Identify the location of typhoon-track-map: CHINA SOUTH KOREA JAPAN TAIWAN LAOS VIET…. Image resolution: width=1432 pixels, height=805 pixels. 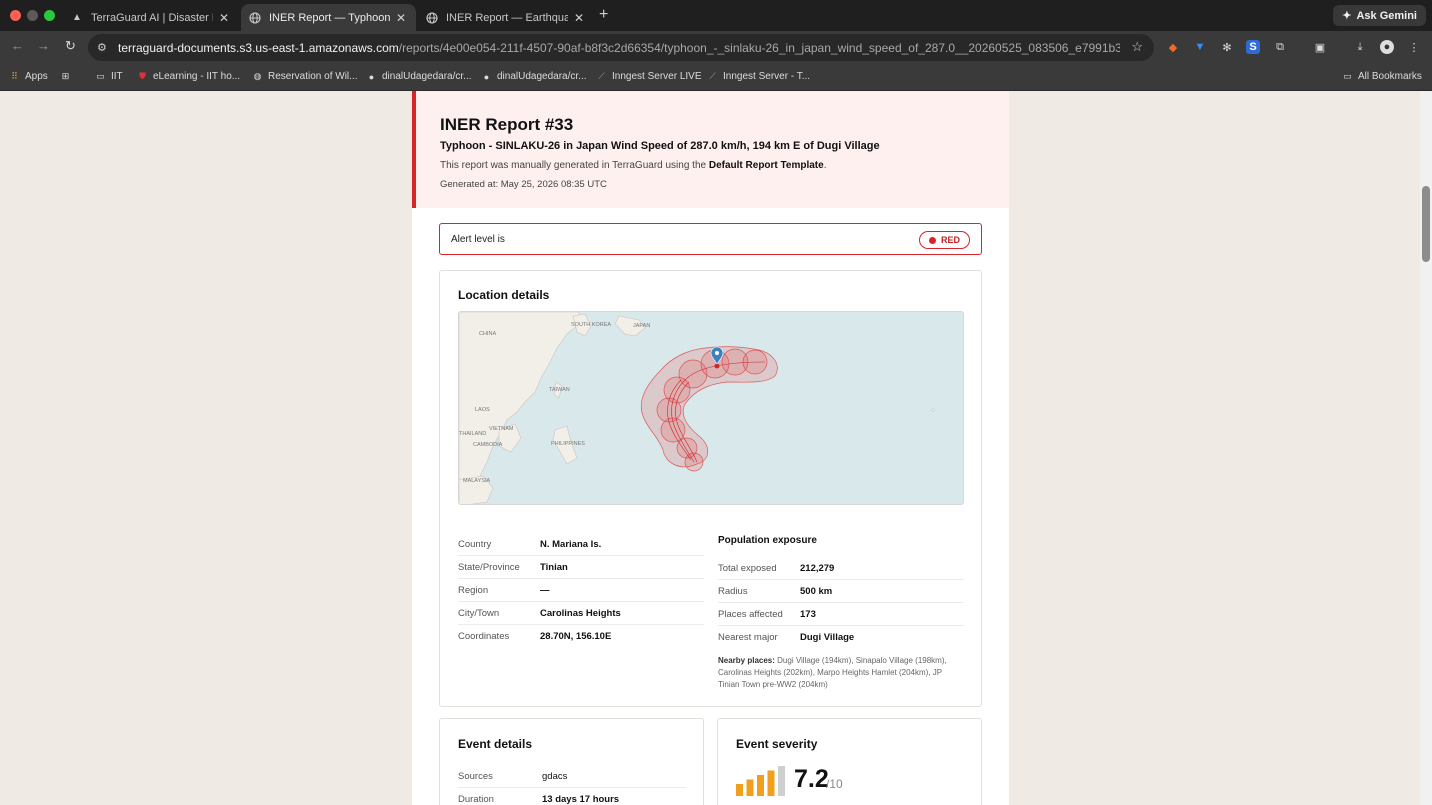
(711, 408).